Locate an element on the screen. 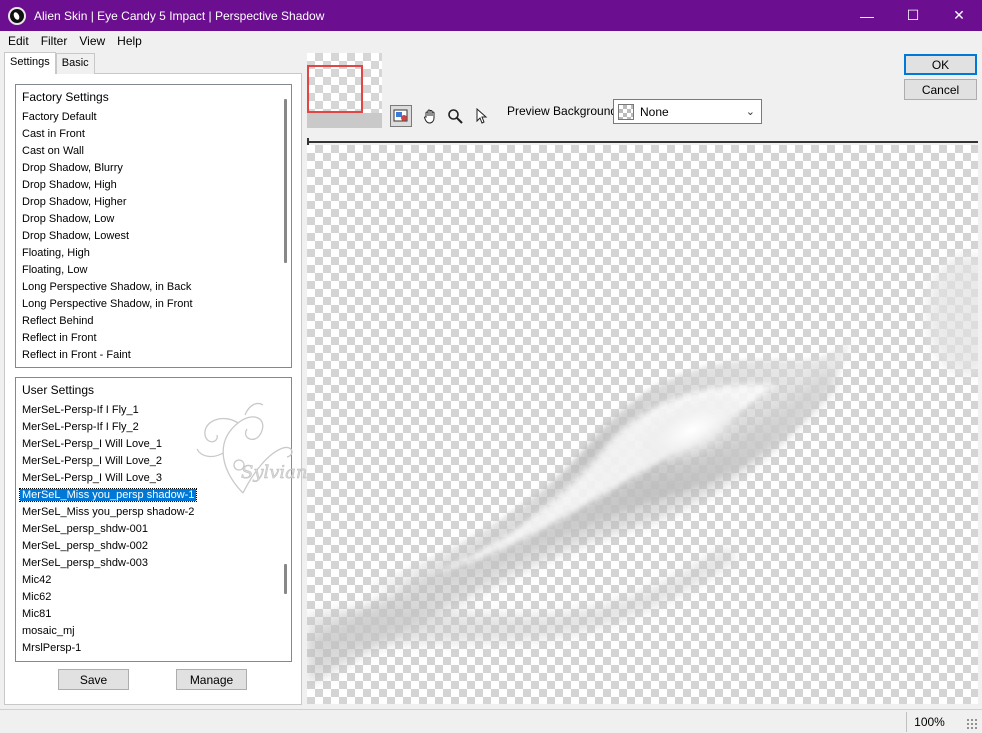 The height and width of the screenshot is (733, 982). list-item: mosaic_mj is located at coordinates (153, 631).